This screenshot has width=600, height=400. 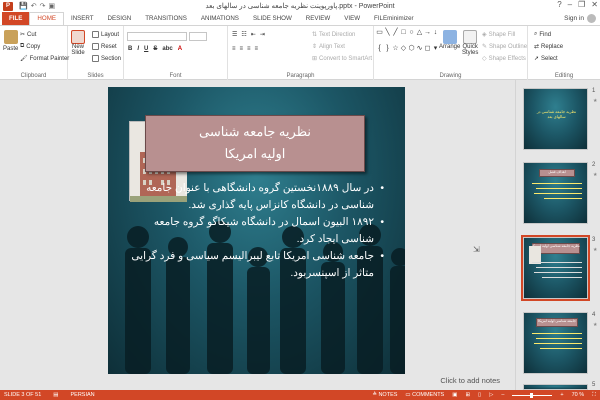 What do you see at coordinates (394, 18) in the screenshot?
I see `tab-fileminimizer: FILEminimizer` at bounding box center [394, 18].